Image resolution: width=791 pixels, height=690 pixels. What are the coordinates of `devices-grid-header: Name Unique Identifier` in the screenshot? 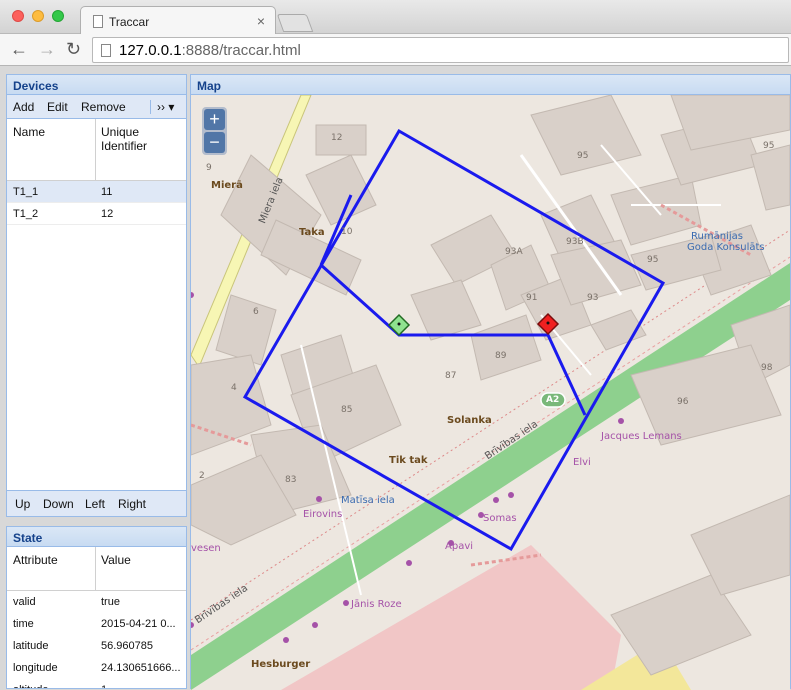 It's located at (96, 150).